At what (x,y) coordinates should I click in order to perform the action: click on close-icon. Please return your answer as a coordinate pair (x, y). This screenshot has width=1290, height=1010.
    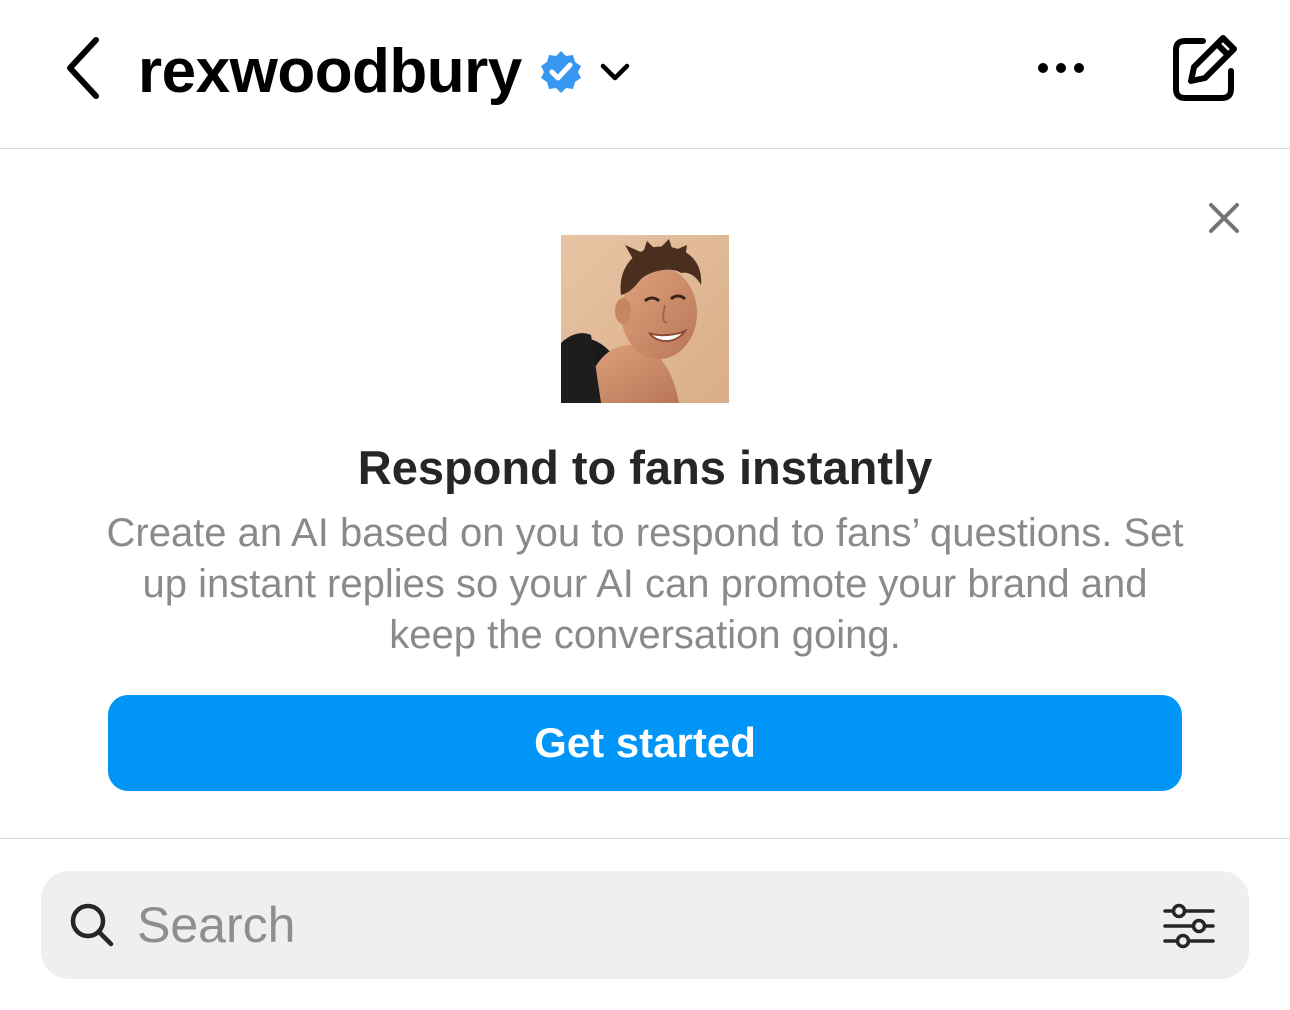
    Looking at the image, I should click on (1224, 218).